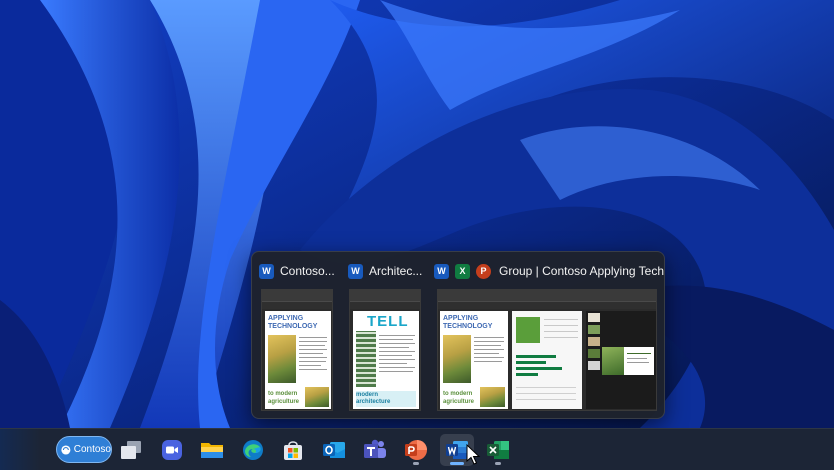  I want to click on taskbar: Contoso, so click(417, 449).